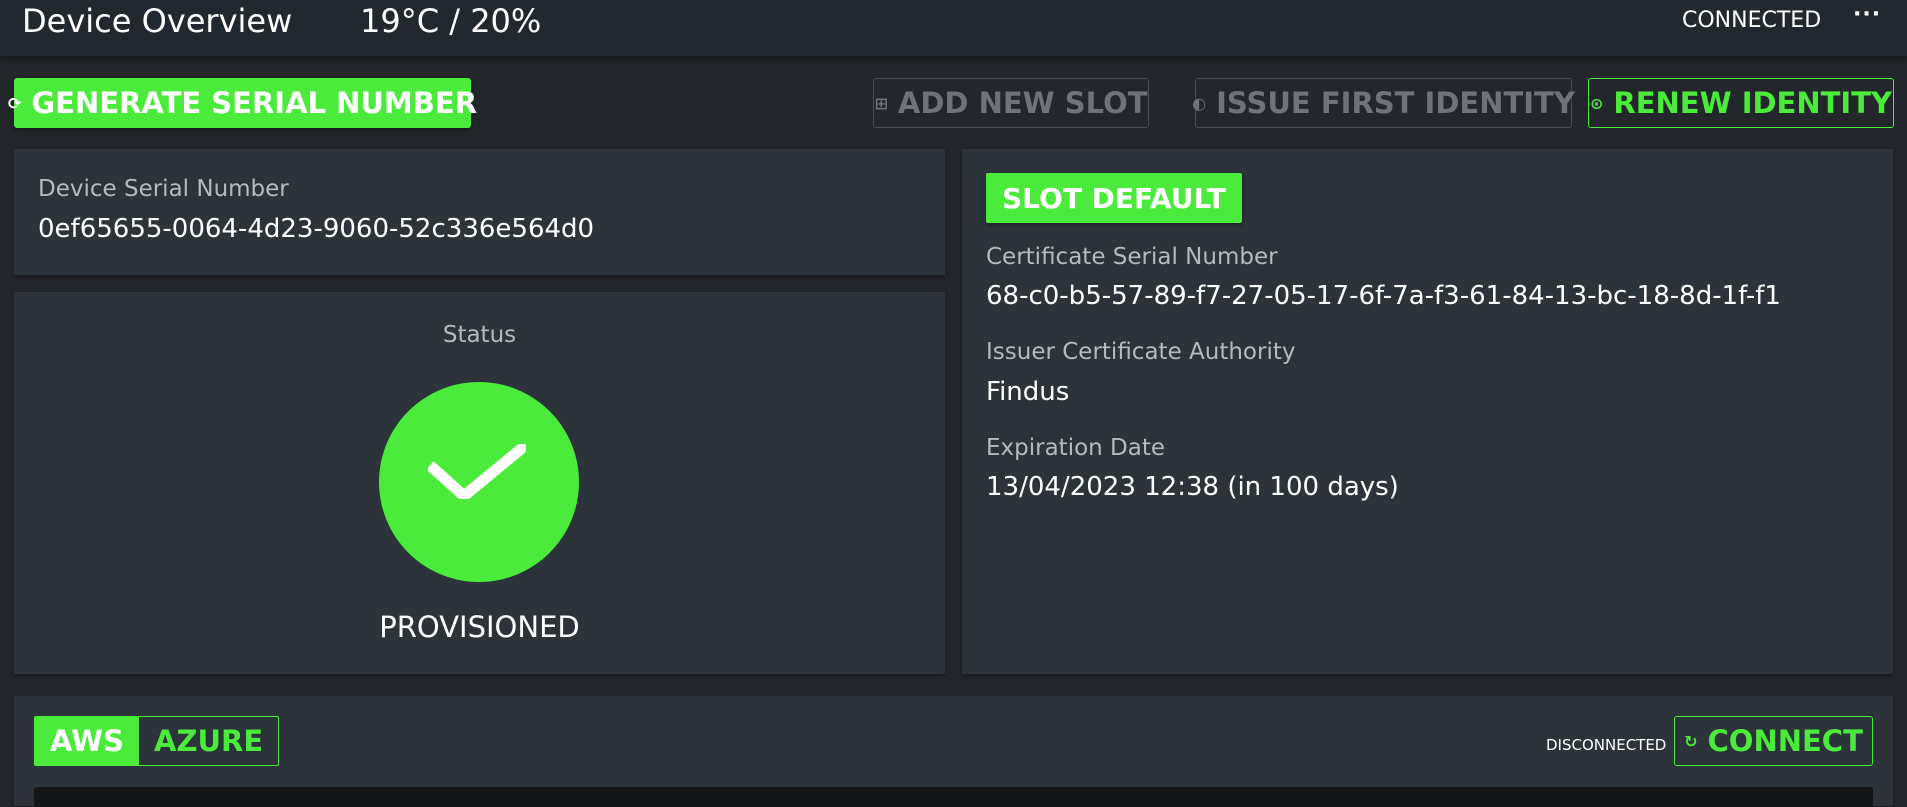 The height and width of the screenshot is (807, 1907). Describe the element at coordinates (477, 471) in the screenshot. I see `check-icon` at that location.